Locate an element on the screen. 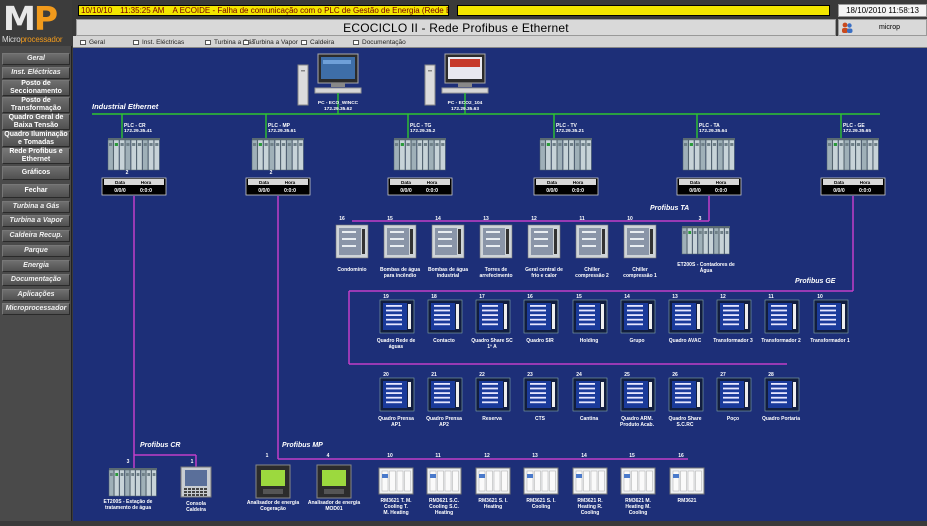 The height and width of the screenshot is (526, 927). plc-datetime: Data Hora 0/0/0 0:0:0 is located at coordinates (278, 186).